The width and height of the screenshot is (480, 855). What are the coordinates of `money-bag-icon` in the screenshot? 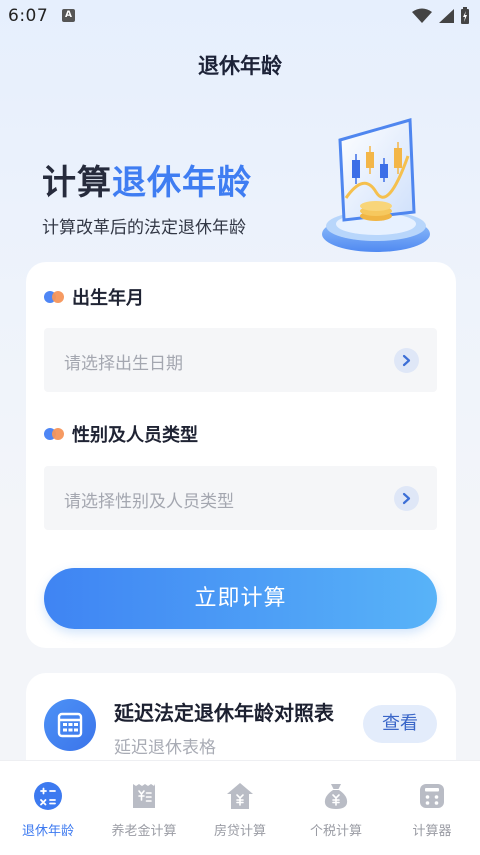 It's located at (336, 796).